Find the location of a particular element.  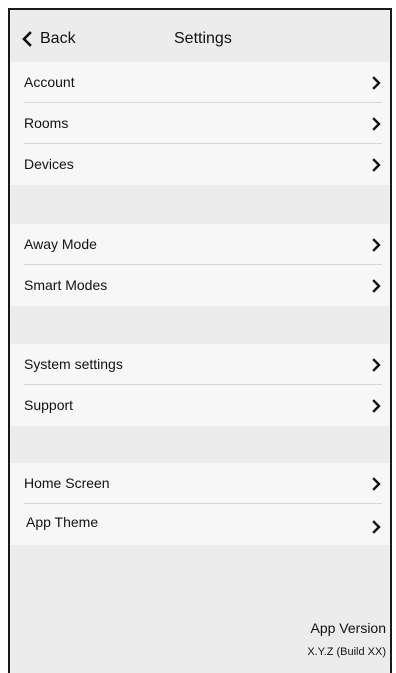

settings-item-label: Account is located at coordinates (49, 82).